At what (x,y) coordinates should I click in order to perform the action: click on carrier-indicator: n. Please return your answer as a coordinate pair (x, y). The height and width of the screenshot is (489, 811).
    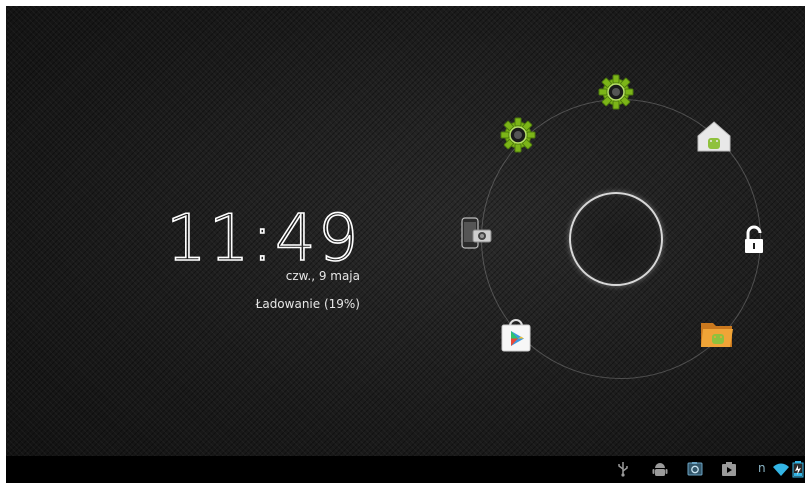
    Looking at the image, I should click on (762, 468).